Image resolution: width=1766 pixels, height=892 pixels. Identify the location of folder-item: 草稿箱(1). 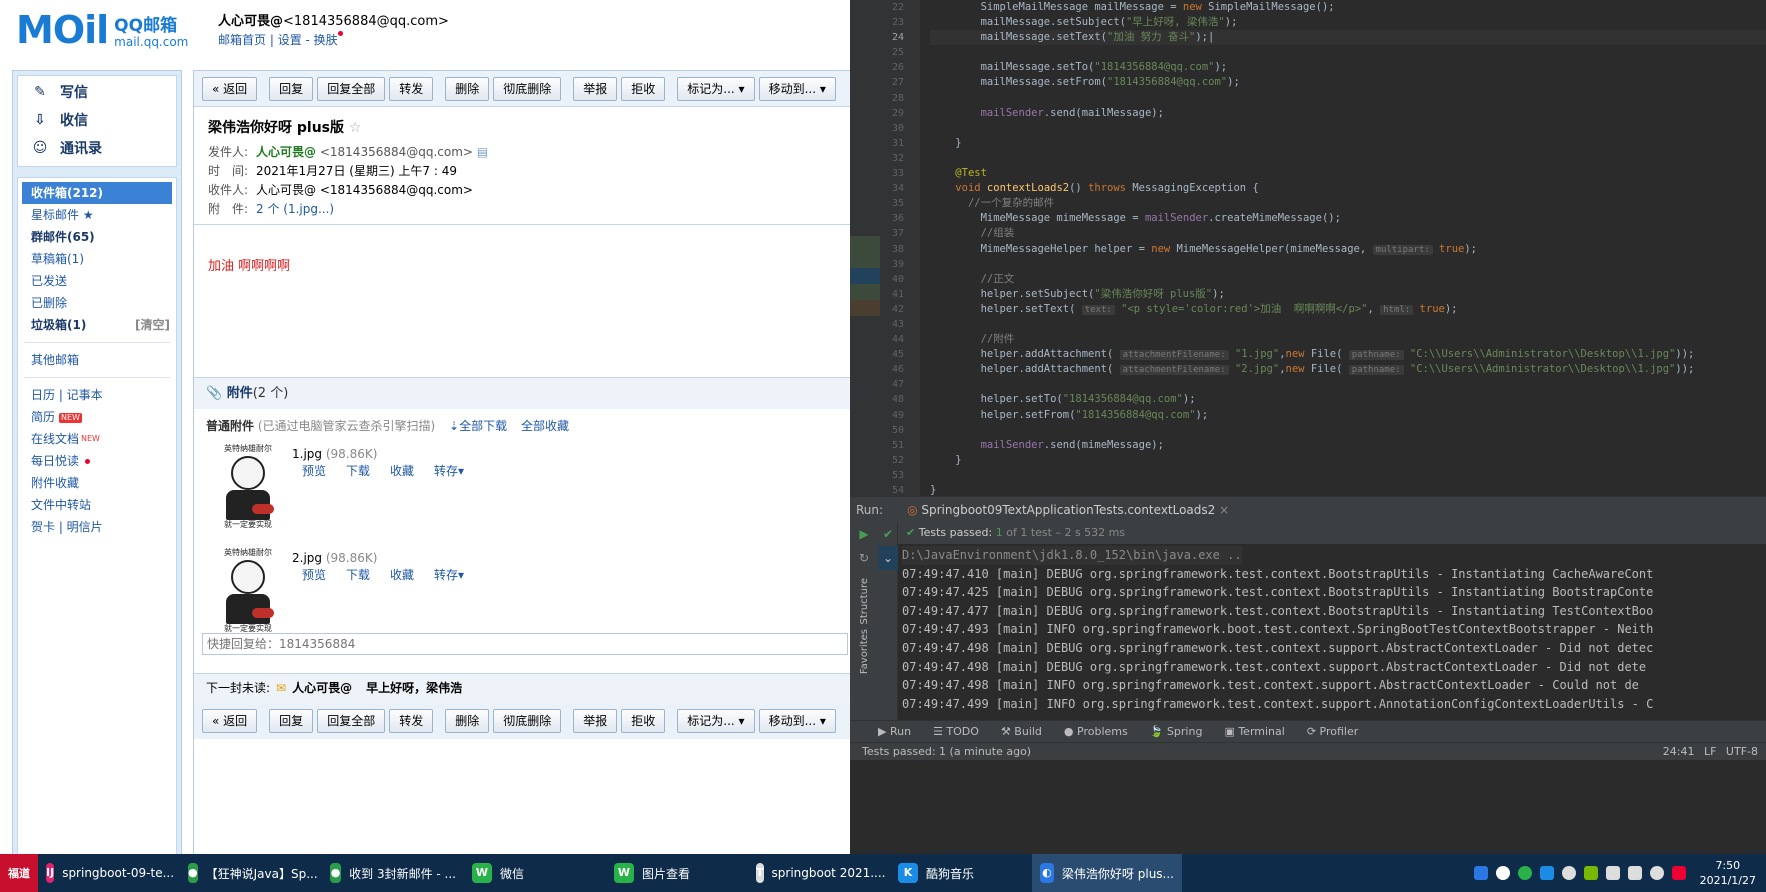
(97, 259).